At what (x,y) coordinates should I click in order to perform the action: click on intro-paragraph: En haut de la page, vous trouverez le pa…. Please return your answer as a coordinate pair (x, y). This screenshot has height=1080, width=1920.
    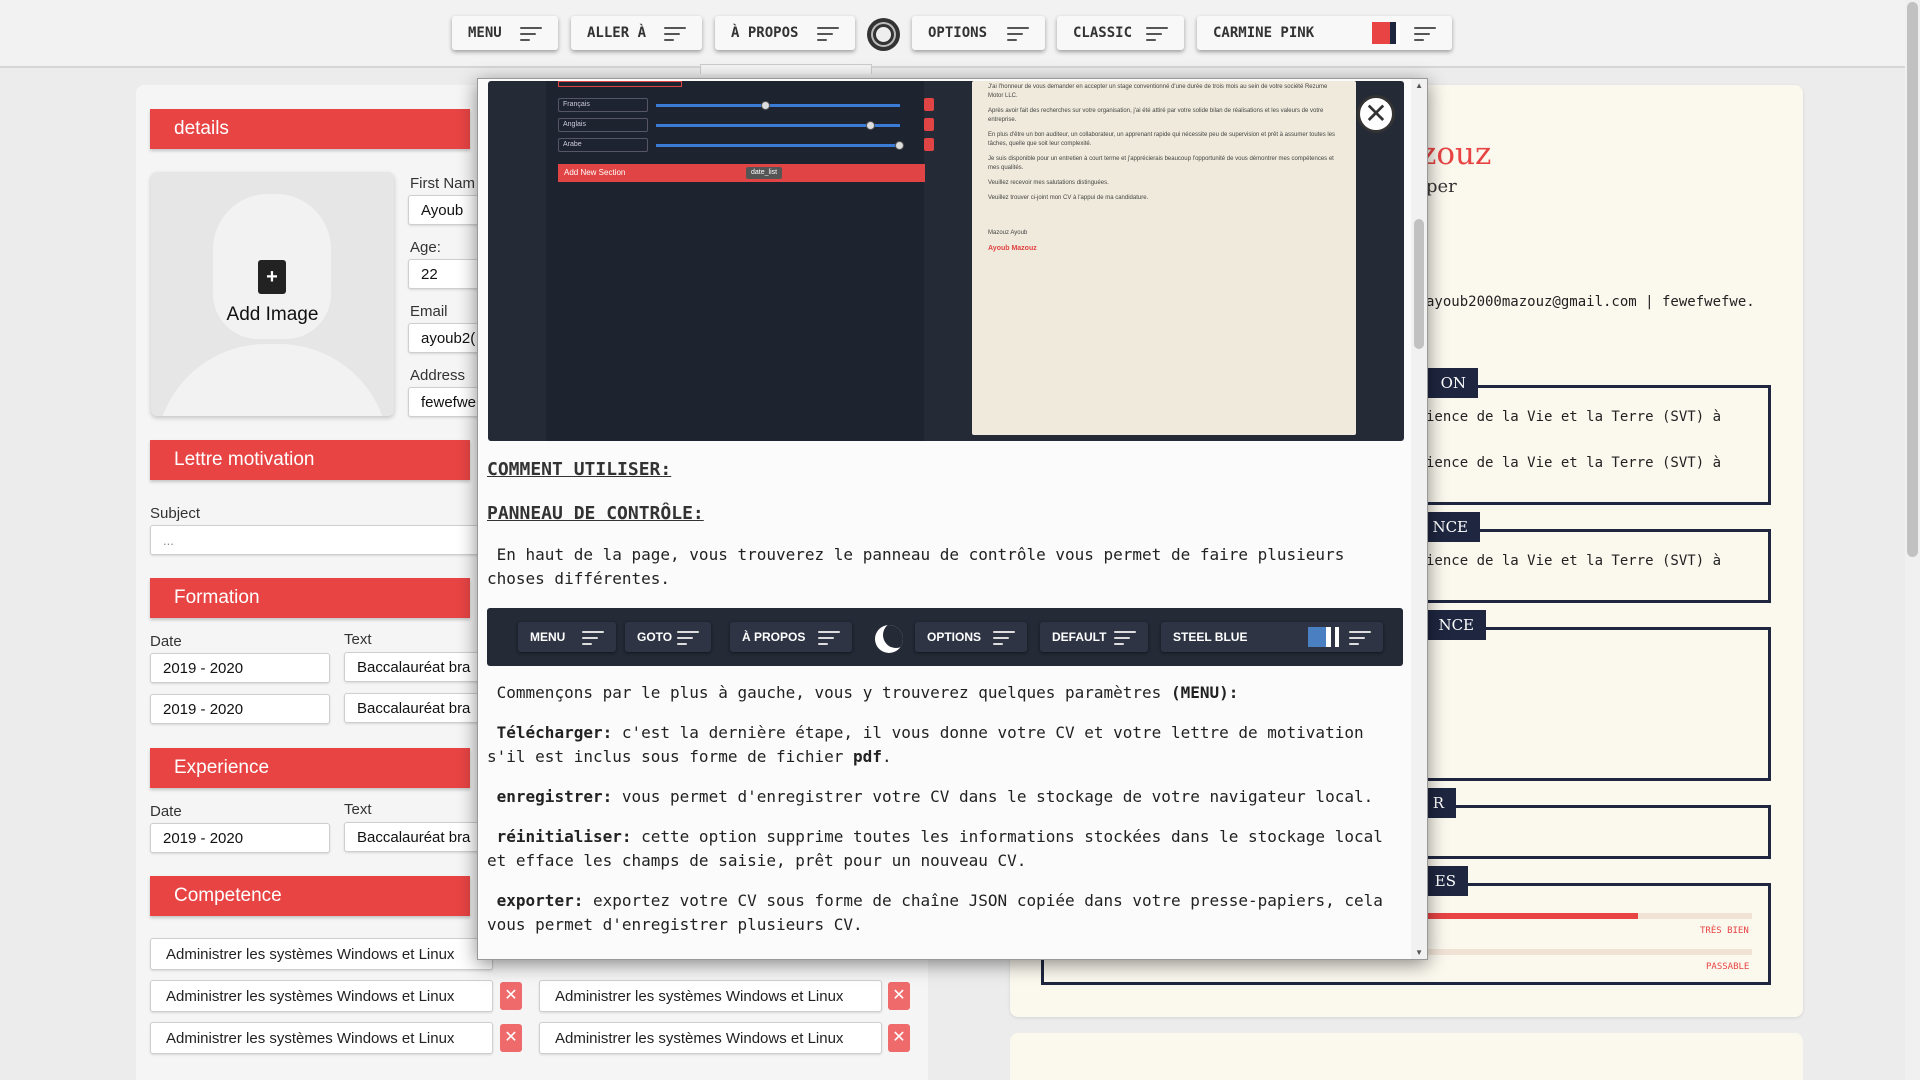
    Looking at the image, I should click on (947, 567).